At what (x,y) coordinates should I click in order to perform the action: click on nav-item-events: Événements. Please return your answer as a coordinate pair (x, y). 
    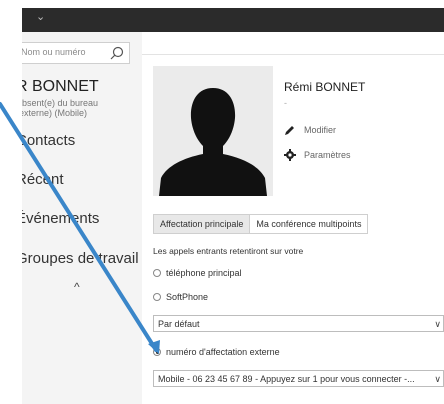
    Looking at the image, I should click on (60, 218).